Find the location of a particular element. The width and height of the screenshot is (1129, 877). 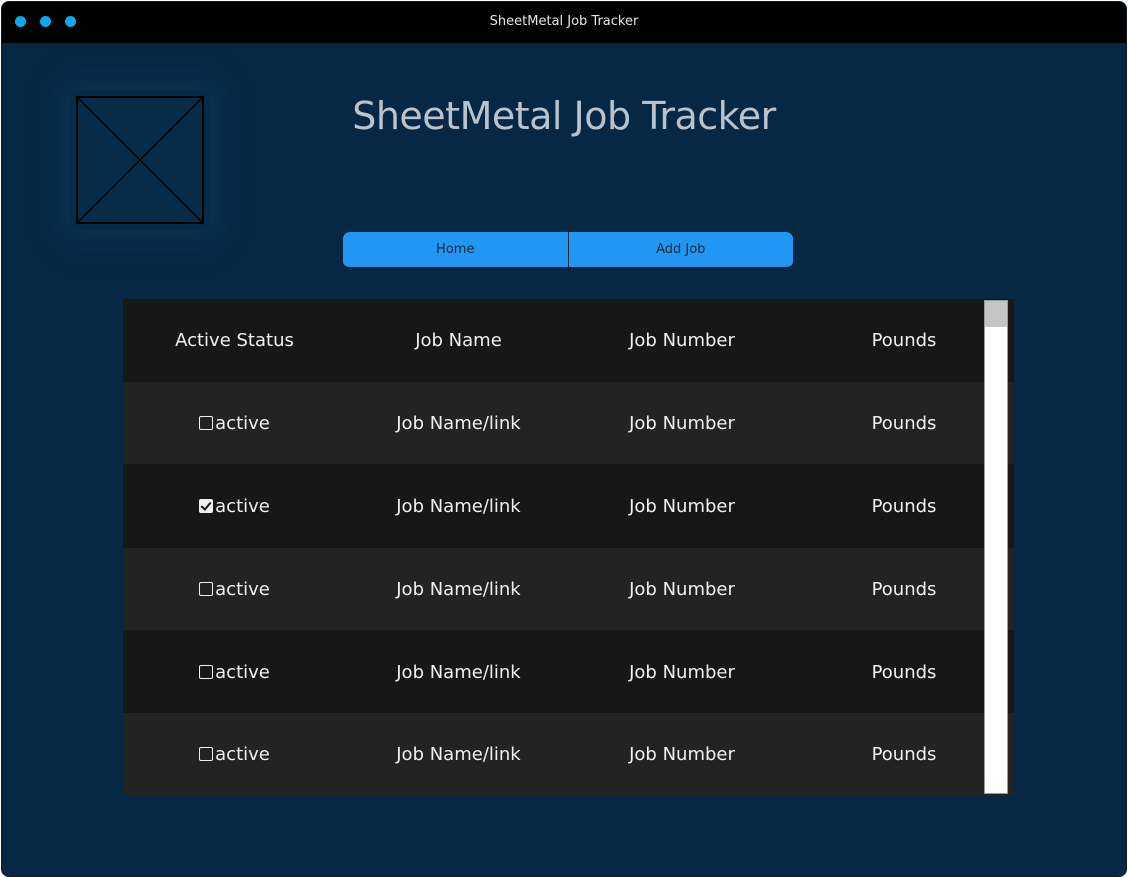

add-job-button: Add Job is located at coordinates (681, 249).